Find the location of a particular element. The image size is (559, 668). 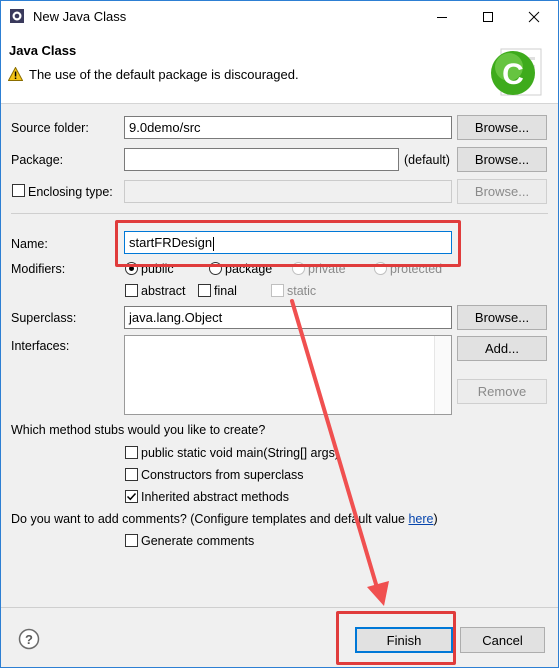

modifier-final-checkbox is located at coordinates (204, 290).